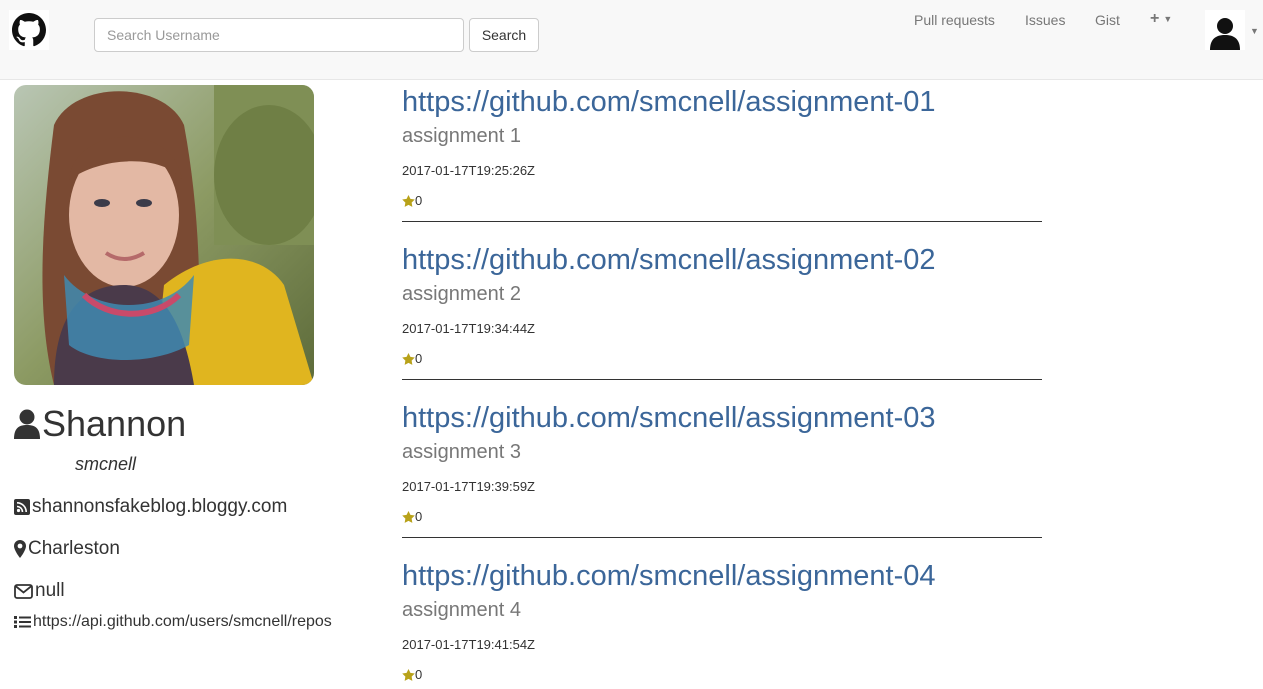  Describe the element at coordinates (461, 610) in the screenshot. I see `repo-description: assignment 4` at that location.